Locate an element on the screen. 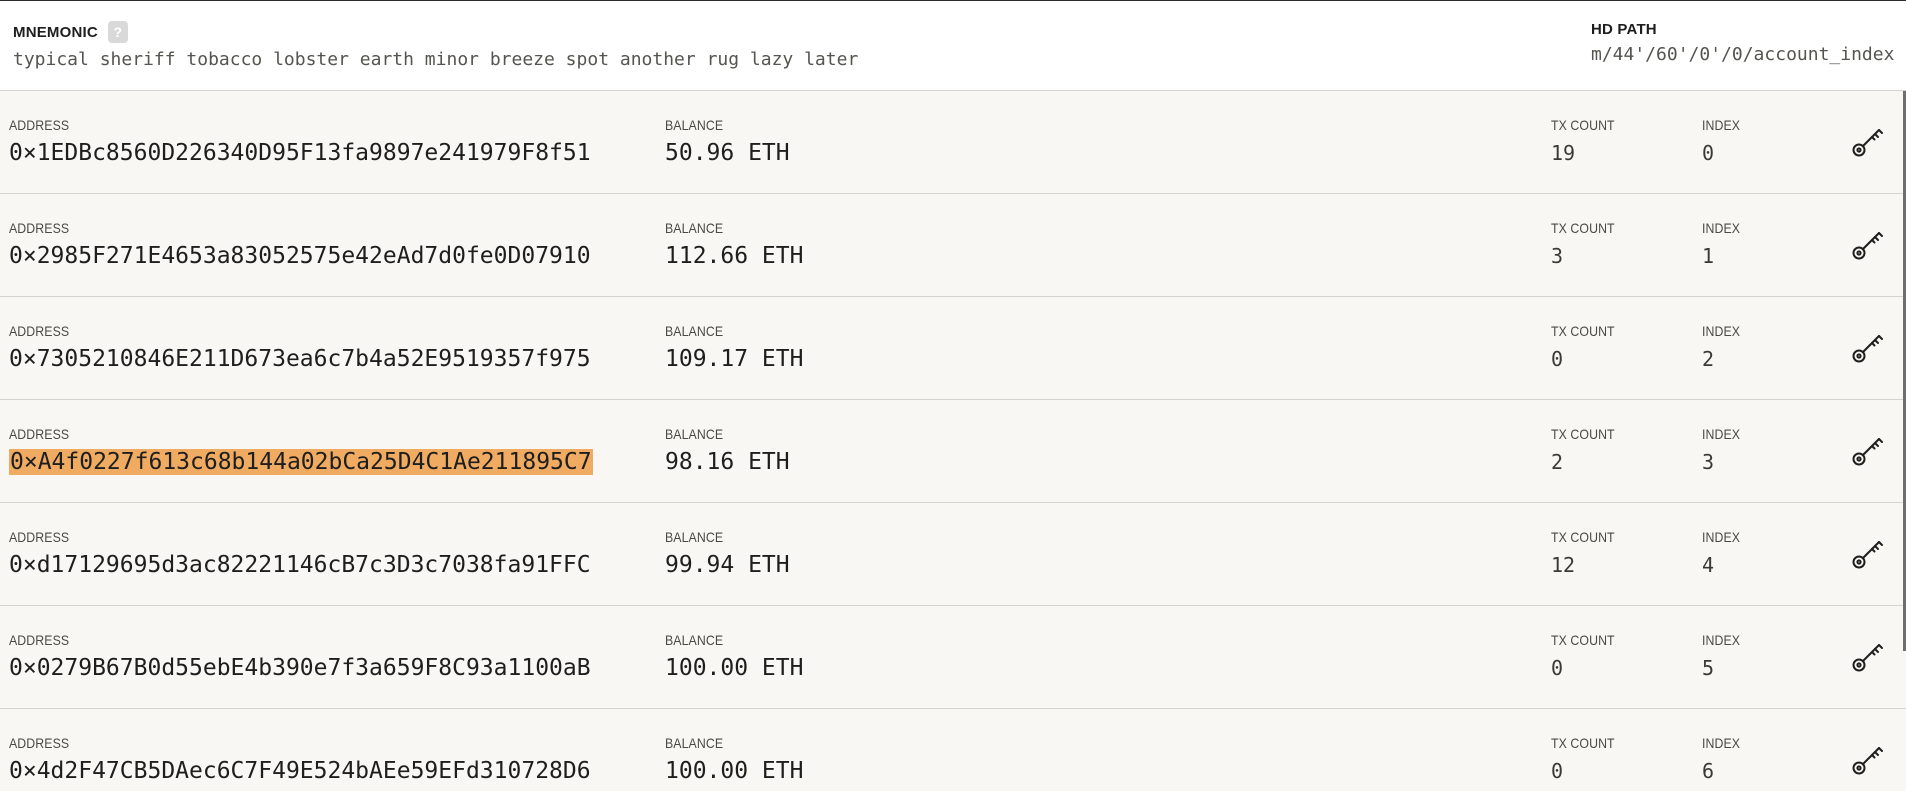 The width and height of the screenshot is (1906, 791). tx-count-value: 3 is located at coordinates (1557, 256).